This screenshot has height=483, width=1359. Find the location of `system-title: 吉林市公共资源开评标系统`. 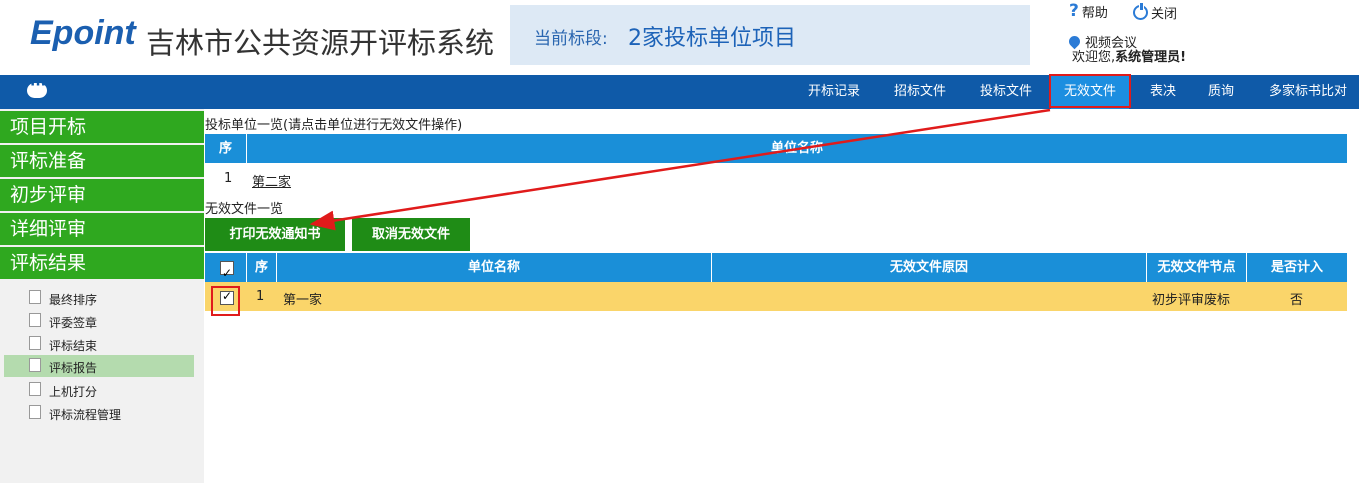

system-title: 吉林市公共资源开评标系统 is located at coordinates (320, 43).